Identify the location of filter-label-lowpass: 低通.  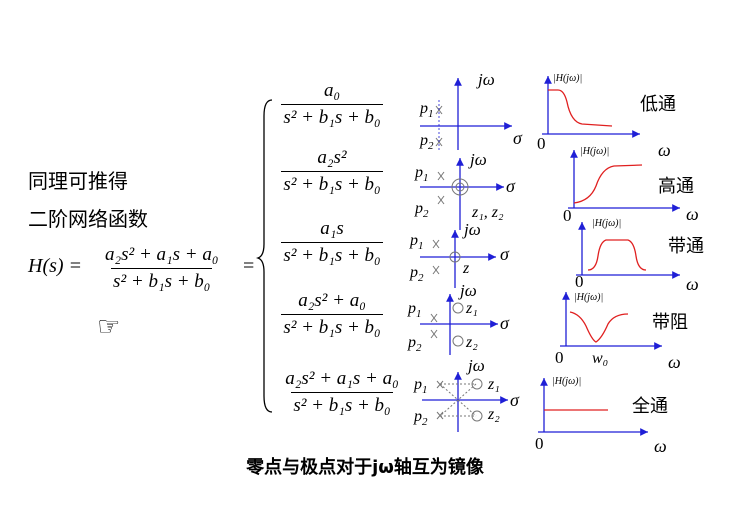
(658, 104).